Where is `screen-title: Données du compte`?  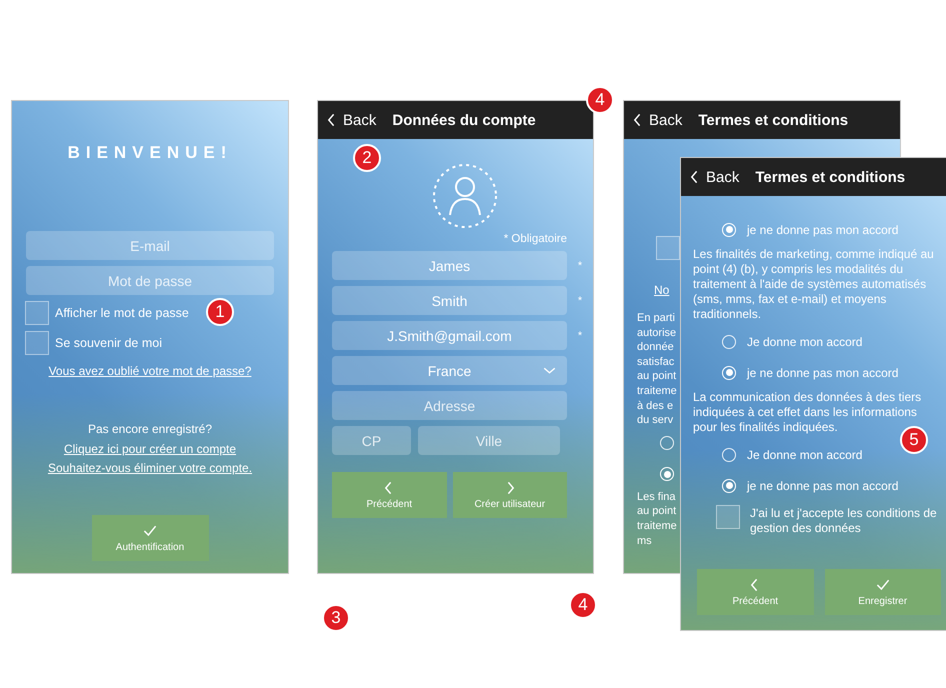 screen-title: Données du compte is located at coordinates (464, 120).